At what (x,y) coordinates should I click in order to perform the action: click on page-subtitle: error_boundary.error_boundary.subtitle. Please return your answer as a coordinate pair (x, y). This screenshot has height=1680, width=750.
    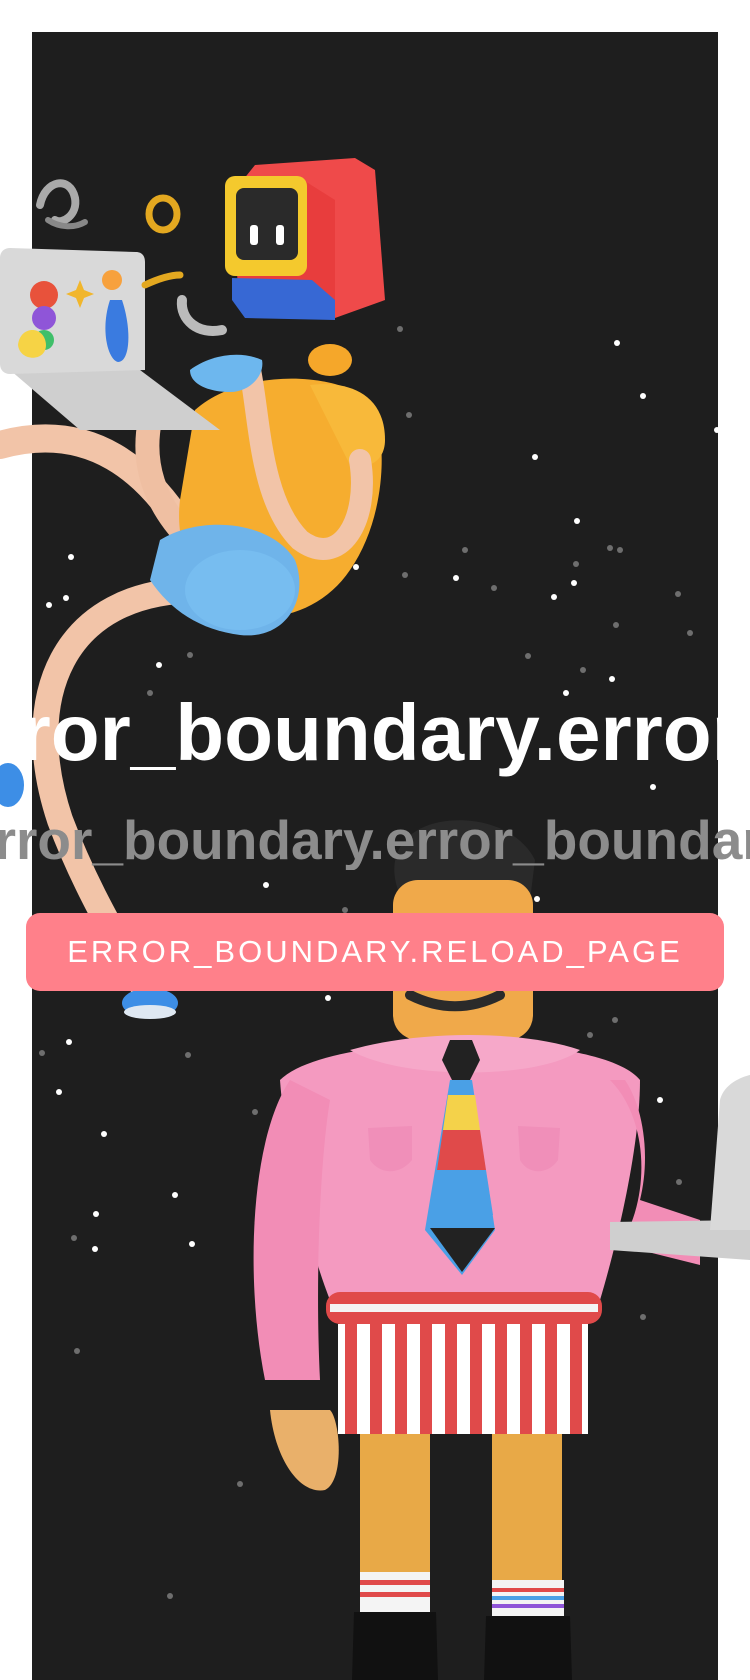
    Looking at the image, I should click on (375, 840).